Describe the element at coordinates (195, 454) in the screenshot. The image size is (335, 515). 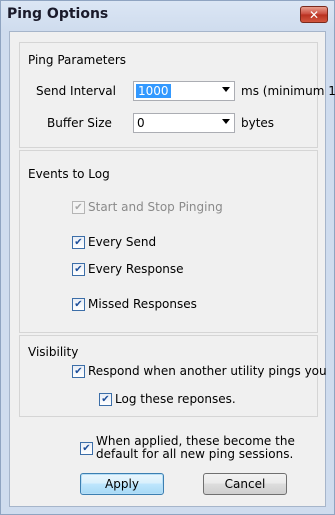
I see `apply-as-default-line-2: default for all new ping sessions.` at that location.